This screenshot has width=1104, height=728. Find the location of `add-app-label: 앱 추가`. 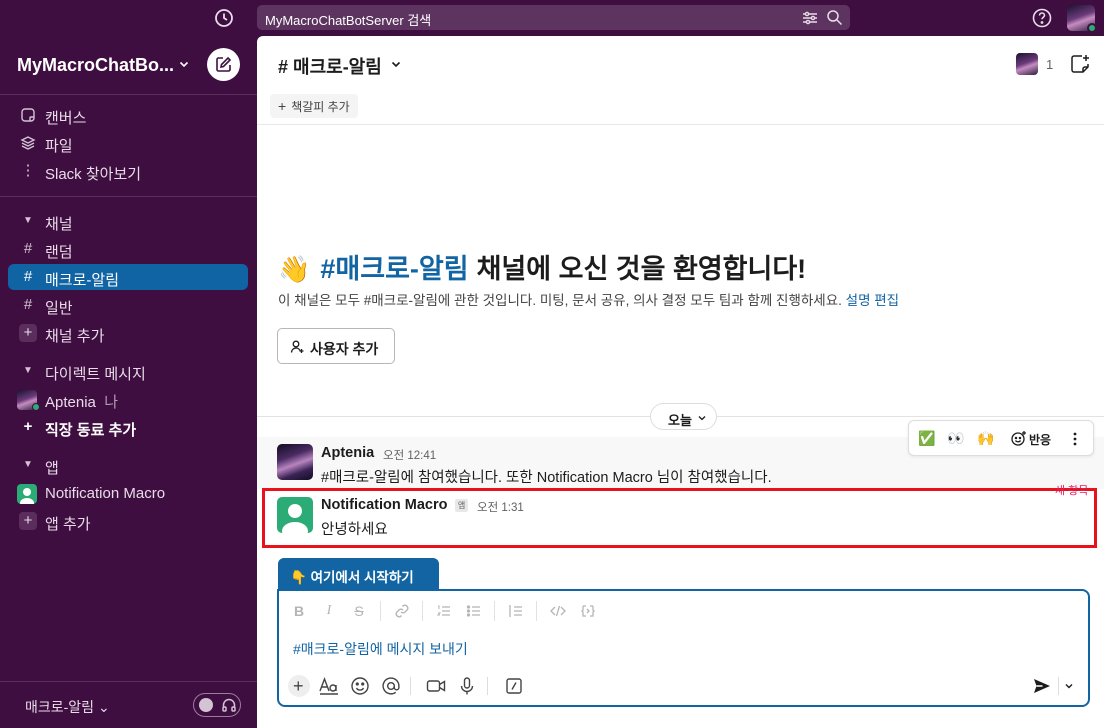

add-app-label: 앱 추가 is located at coordinates (68, 524).